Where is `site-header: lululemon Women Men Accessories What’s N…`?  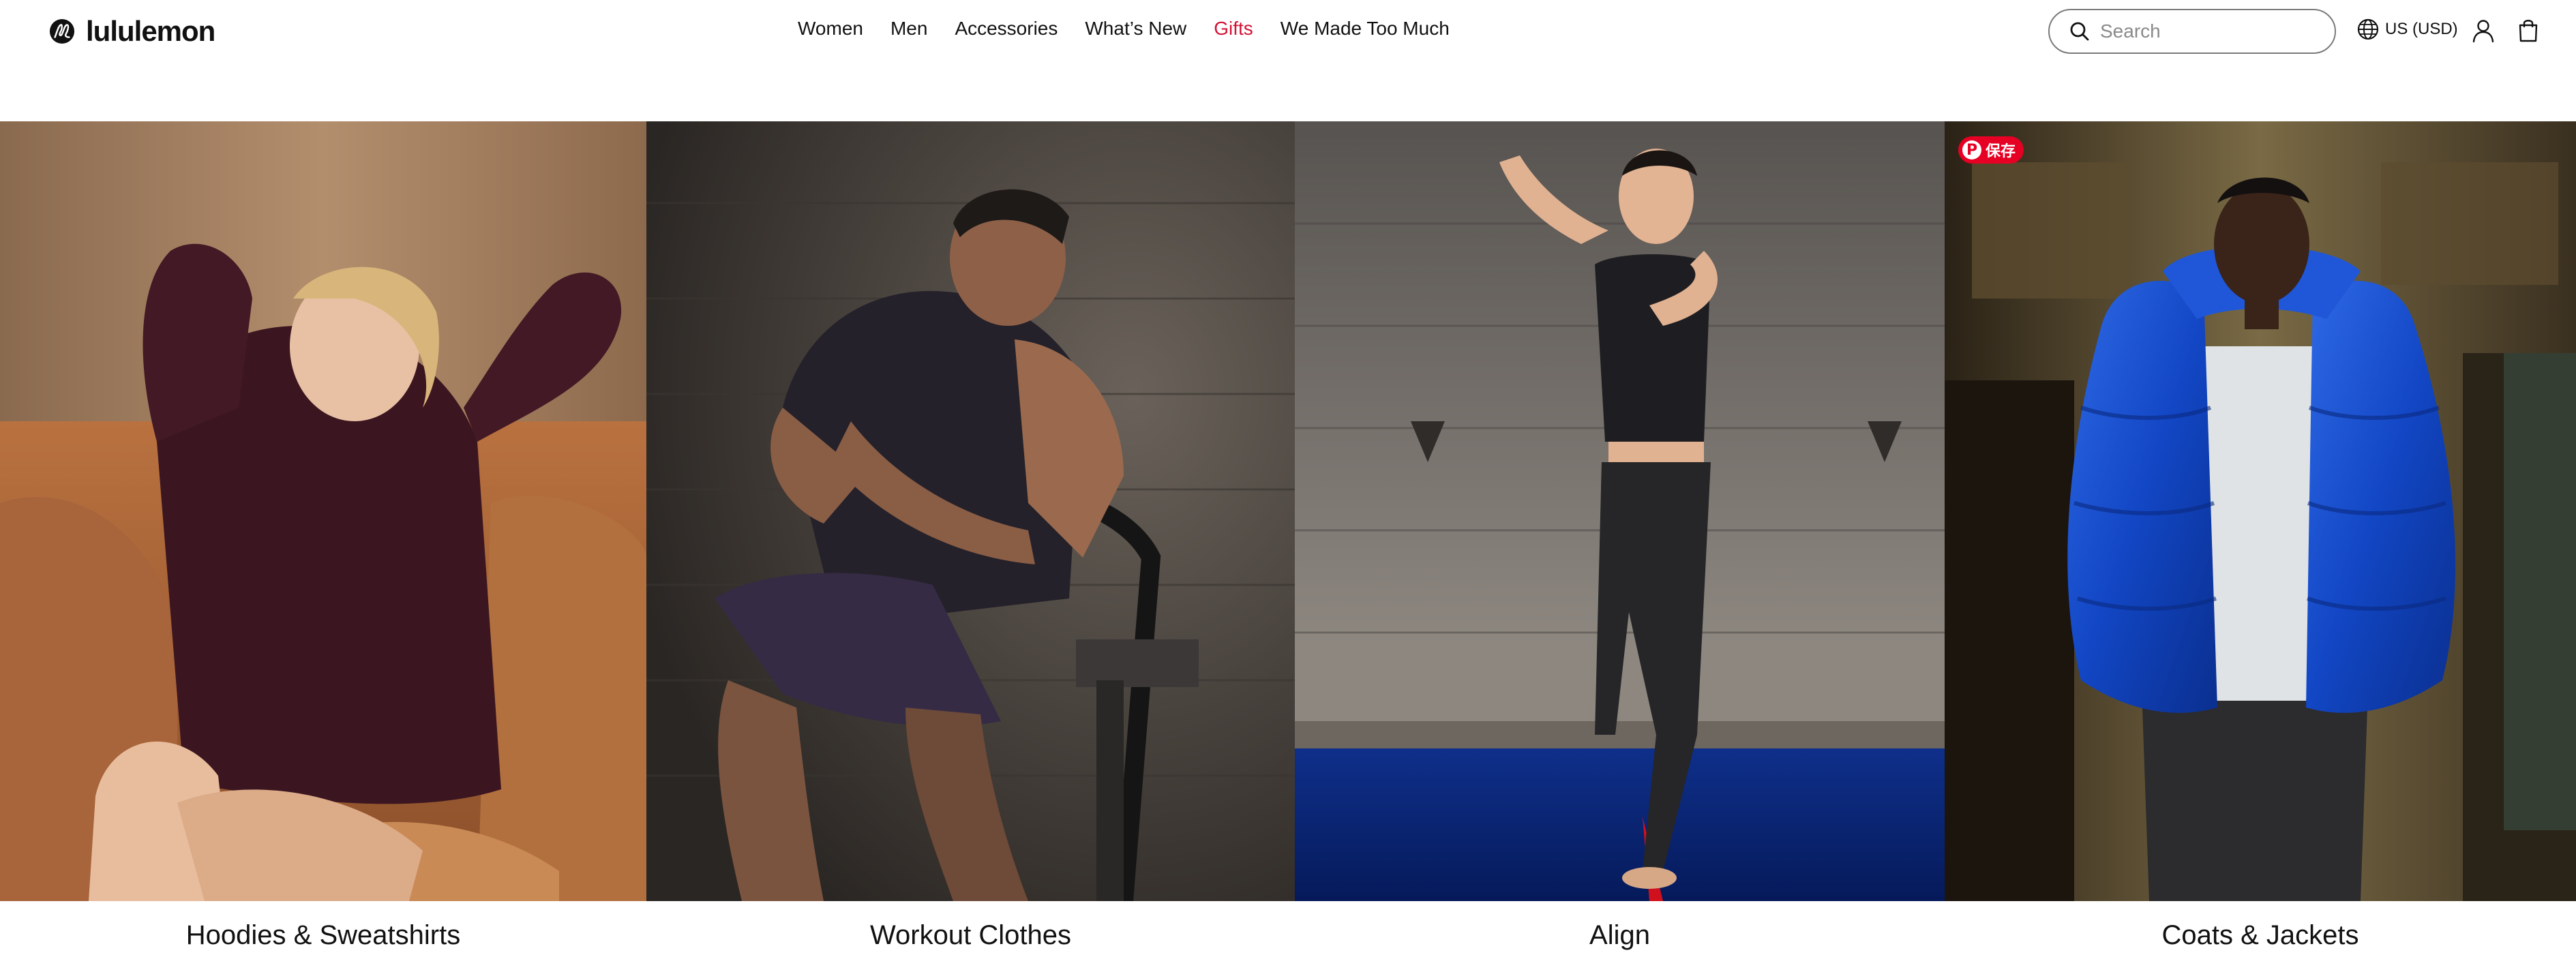 site-header: lululemon Women Men Accessories What’s N… is located at coordinates (1288, 30).